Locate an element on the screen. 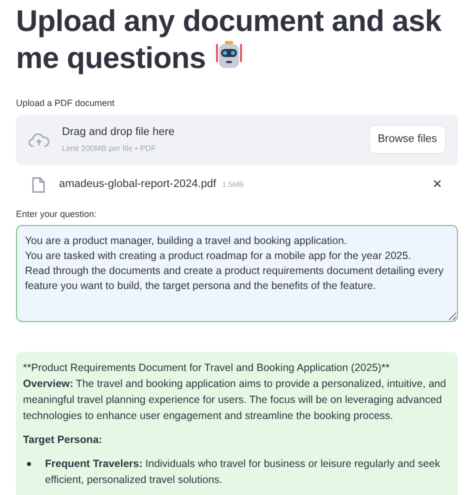  answer-overview: Overview: The travel and booking application aims to provide a personalized, intuitive, and meaningful travel planning experience for users. The focus will be on leveraging advanced technologies to enhance user engagement and streamline the booking process. is located at coordinates (235, 400).